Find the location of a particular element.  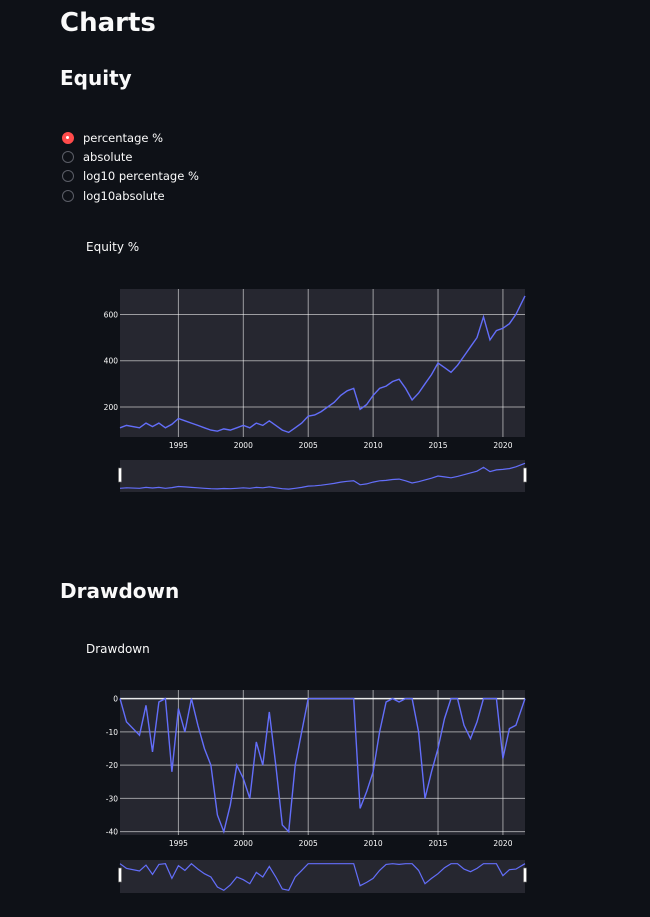

y-tick-label: 0 is located at coordinates (115, 699).